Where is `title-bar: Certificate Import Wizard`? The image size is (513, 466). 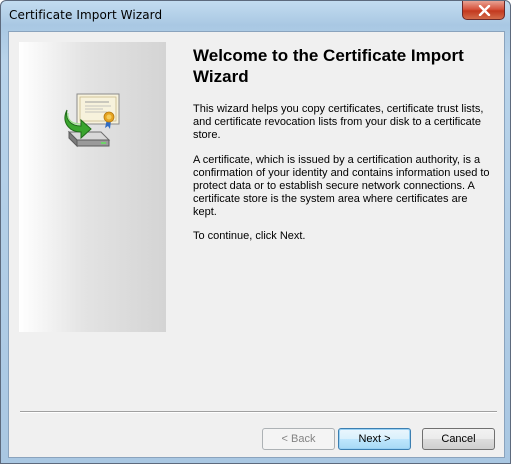 title-bar: Certificate Import Wizard is located at coordinates (255, 16).